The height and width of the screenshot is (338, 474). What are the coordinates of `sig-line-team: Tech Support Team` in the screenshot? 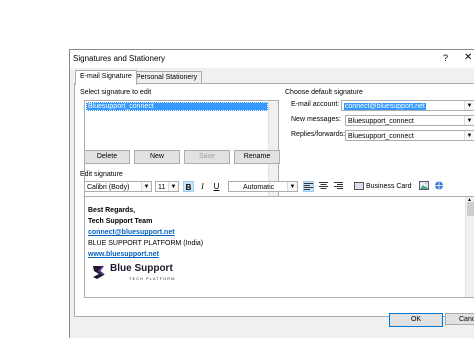 It's located at (120, 221).